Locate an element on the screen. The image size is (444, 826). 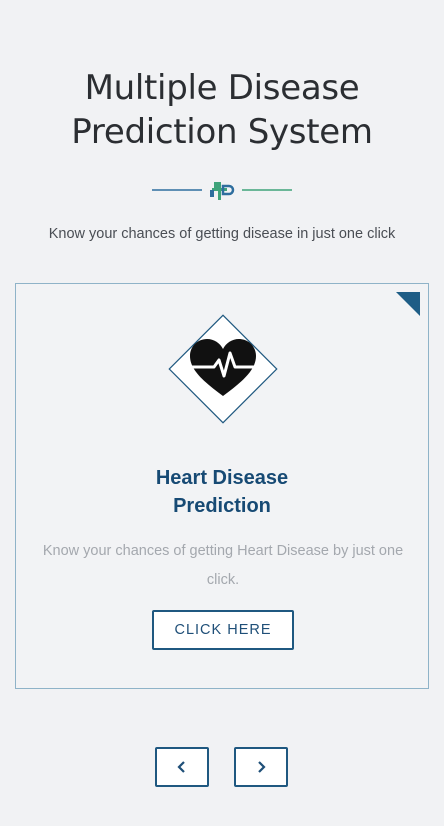
carousel-next-button is located at coordinates (261, 767).